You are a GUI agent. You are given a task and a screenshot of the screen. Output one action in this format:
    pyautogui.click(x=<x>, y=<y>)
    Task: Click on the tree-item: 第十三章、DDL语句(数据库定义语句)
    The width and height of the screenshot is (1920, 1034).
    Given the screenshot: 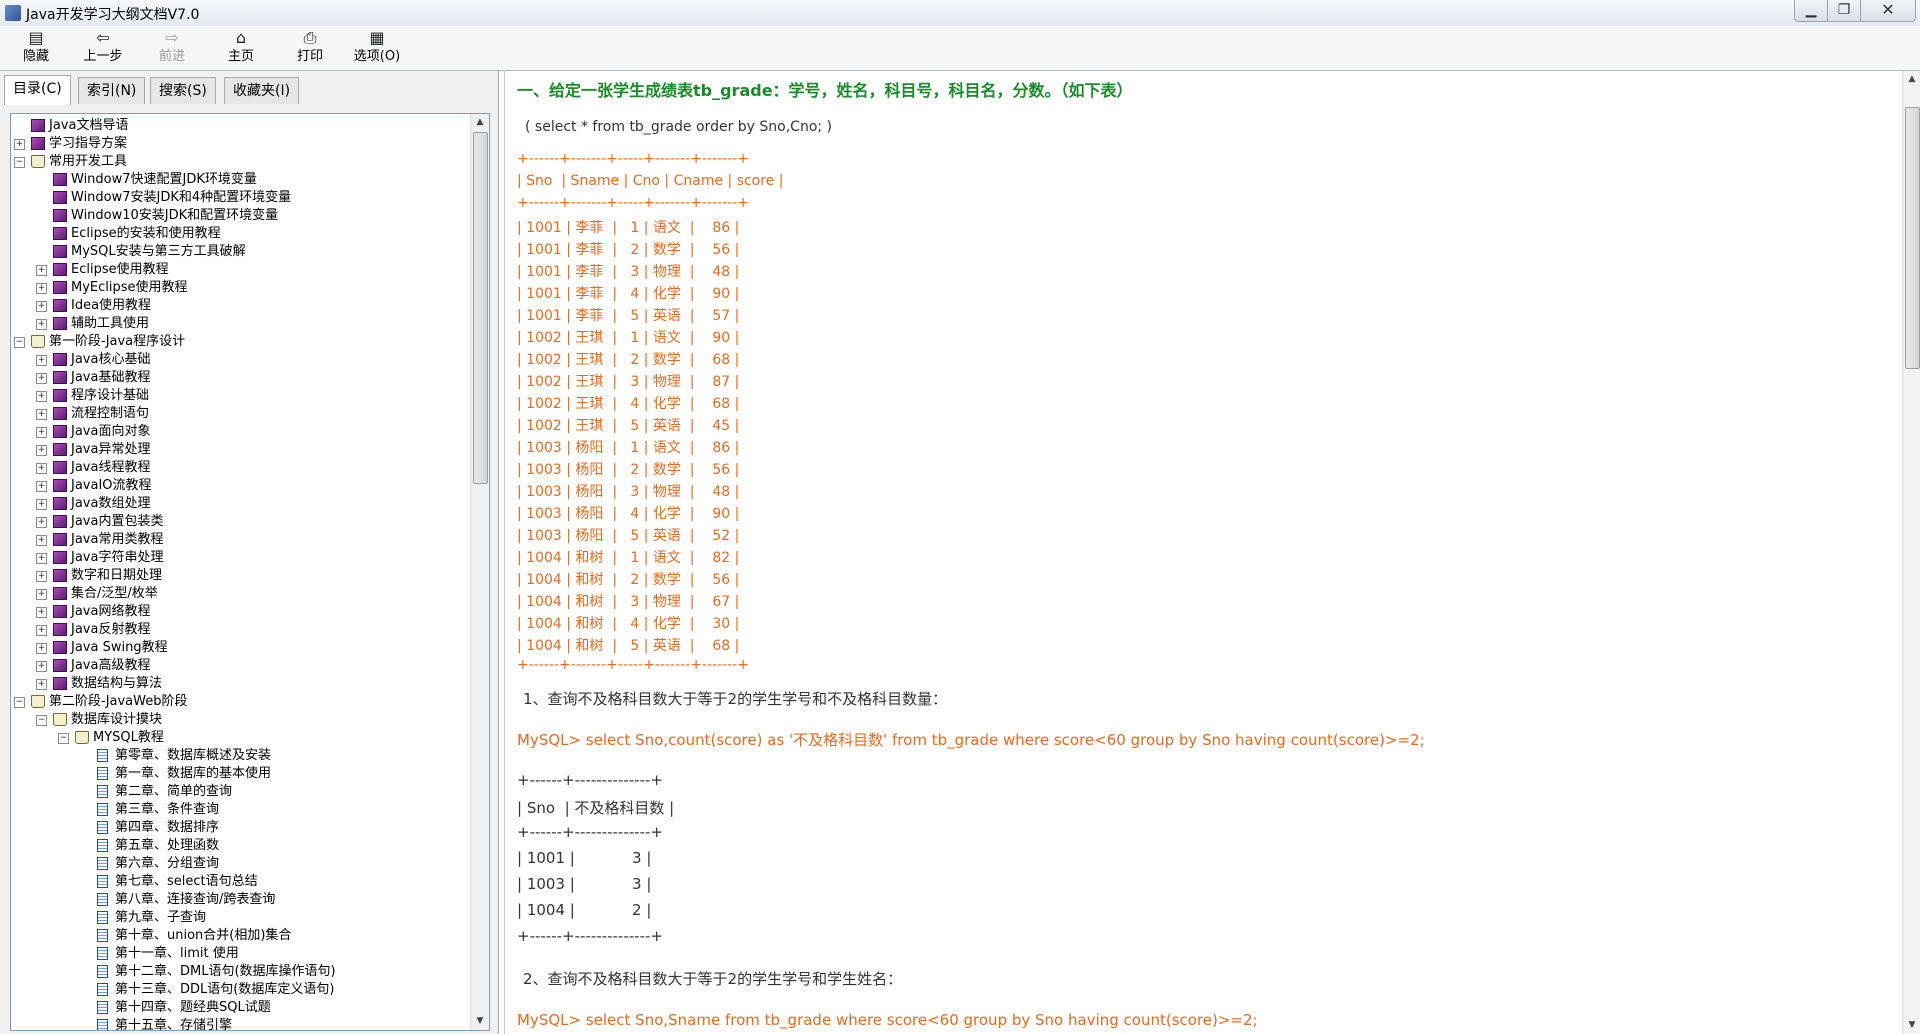 What is the action you would take?
    pyautogui.click(x=240, y=990)
    